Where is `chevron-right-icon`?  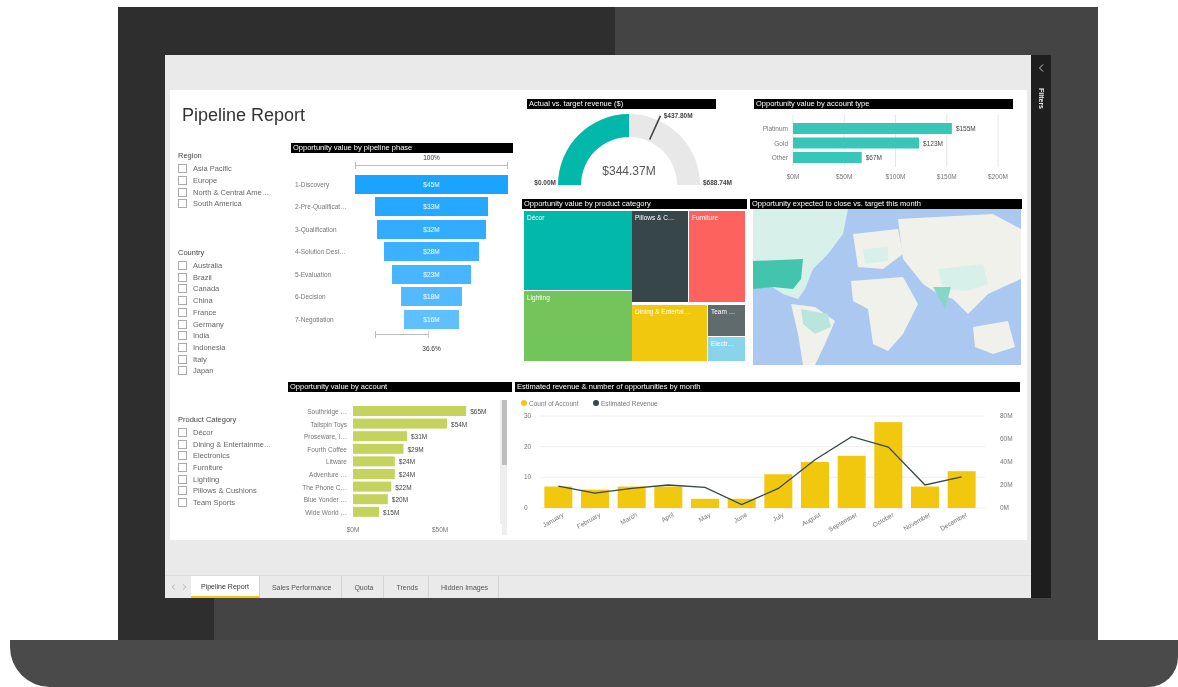 chevron-right-icon is located at coordinates (184, 587).